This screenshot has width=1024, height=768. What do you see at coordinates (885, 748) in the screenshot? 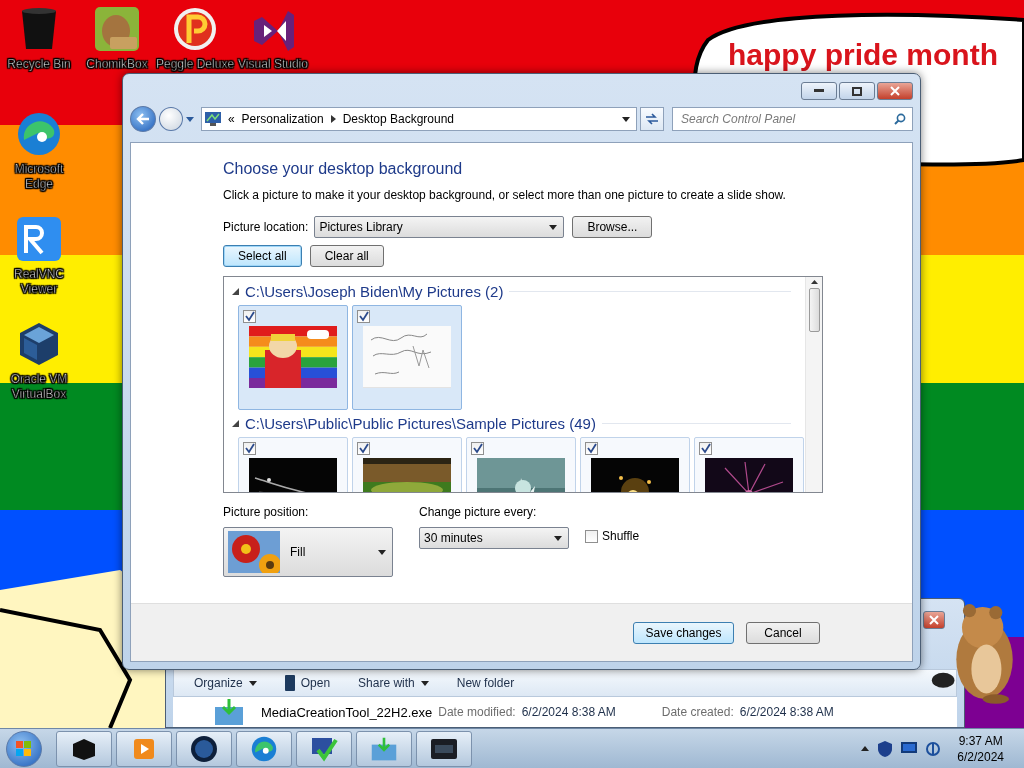
I see `shield-icon` at bounding box center [885, 748].